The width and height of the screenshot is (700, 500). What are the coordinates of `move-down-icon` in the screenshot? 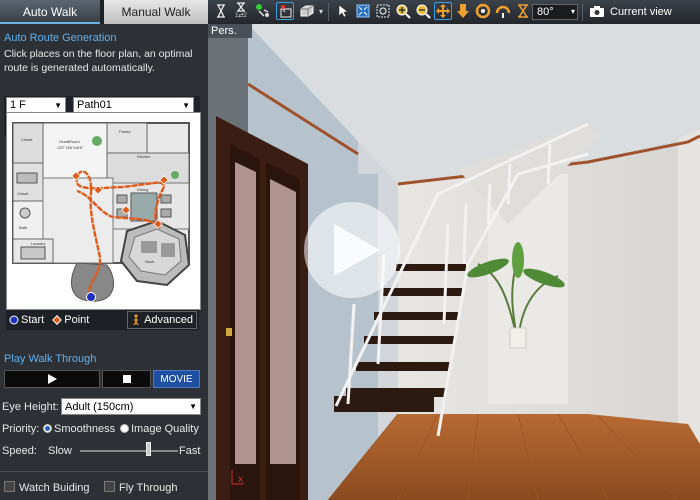 It's located at (463, 11).